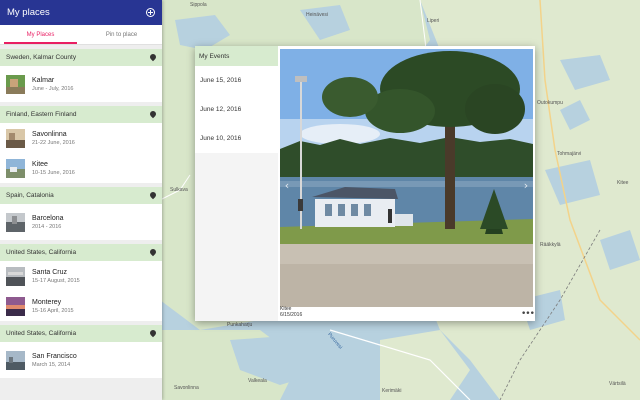 The height and width of the screenshot is (400, 640). Describe the element at coordinates (236, 138) in the screenshot. I see `event-item: June 10, 2016` at that location.